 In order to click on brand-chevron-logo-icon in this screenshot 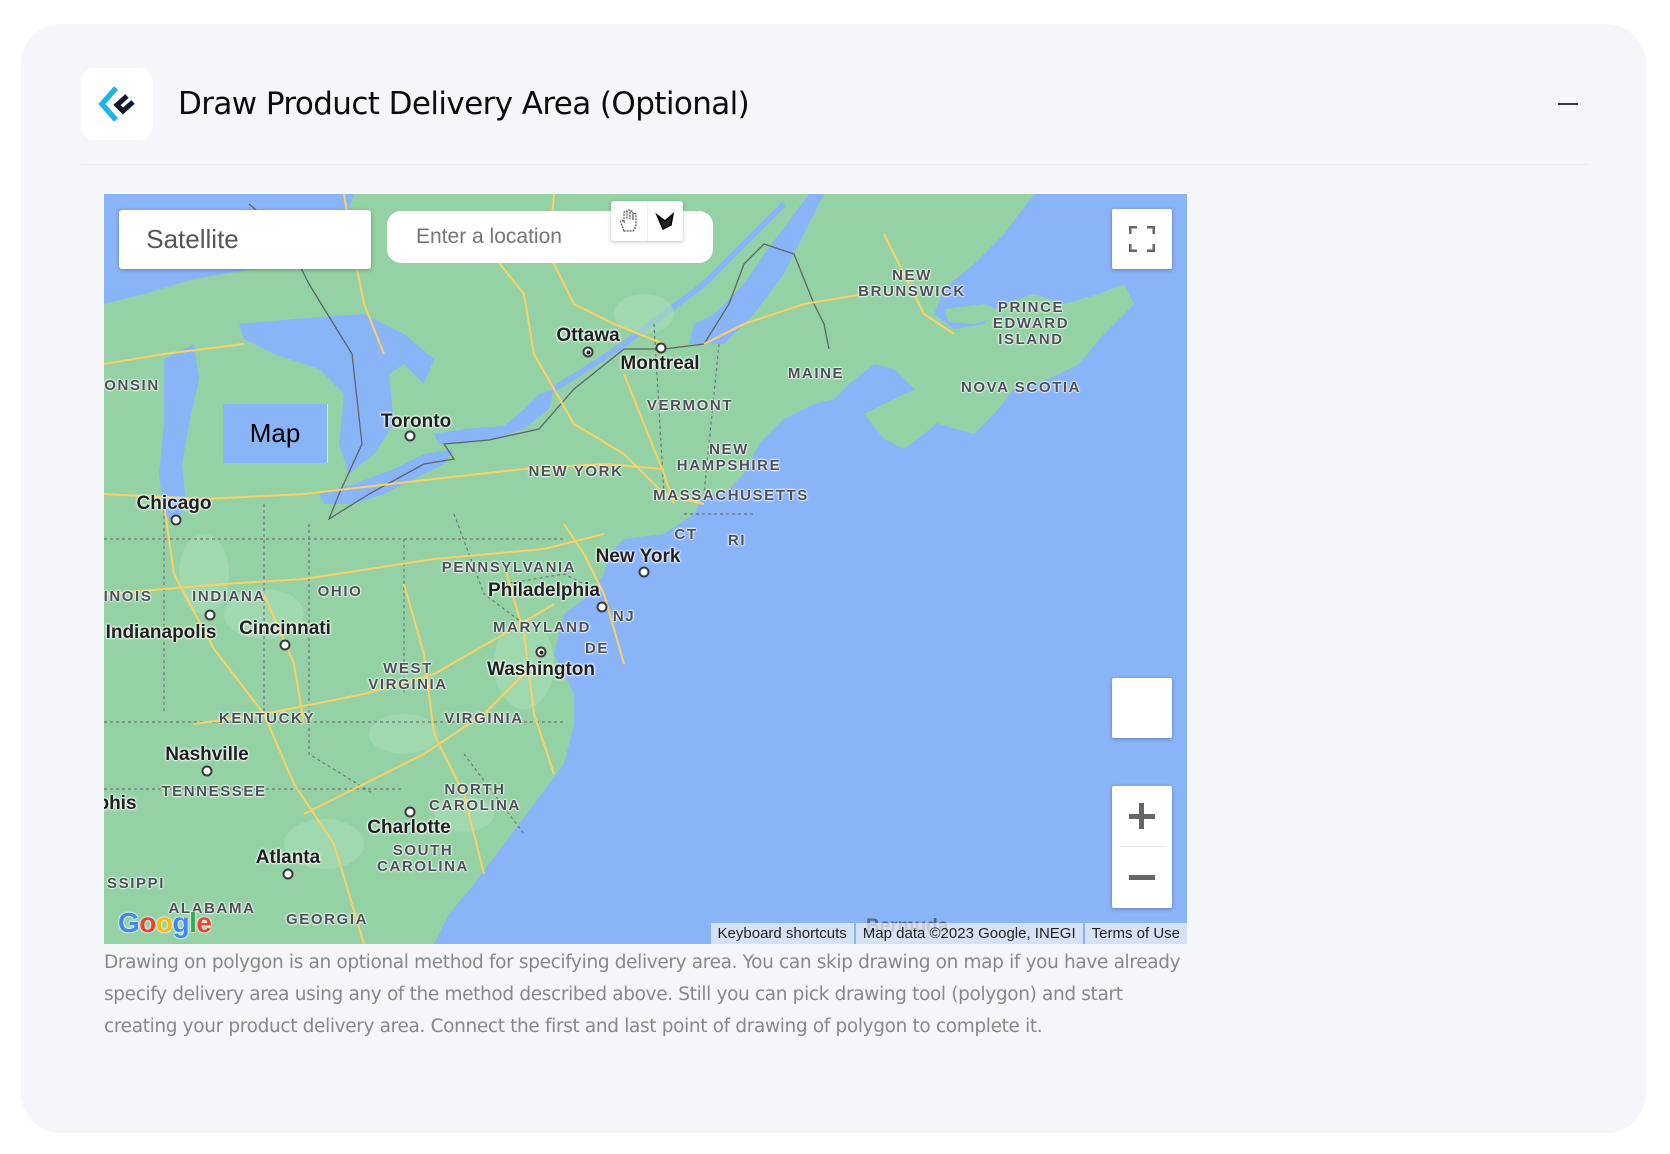, I will do `click(116, 104)`.